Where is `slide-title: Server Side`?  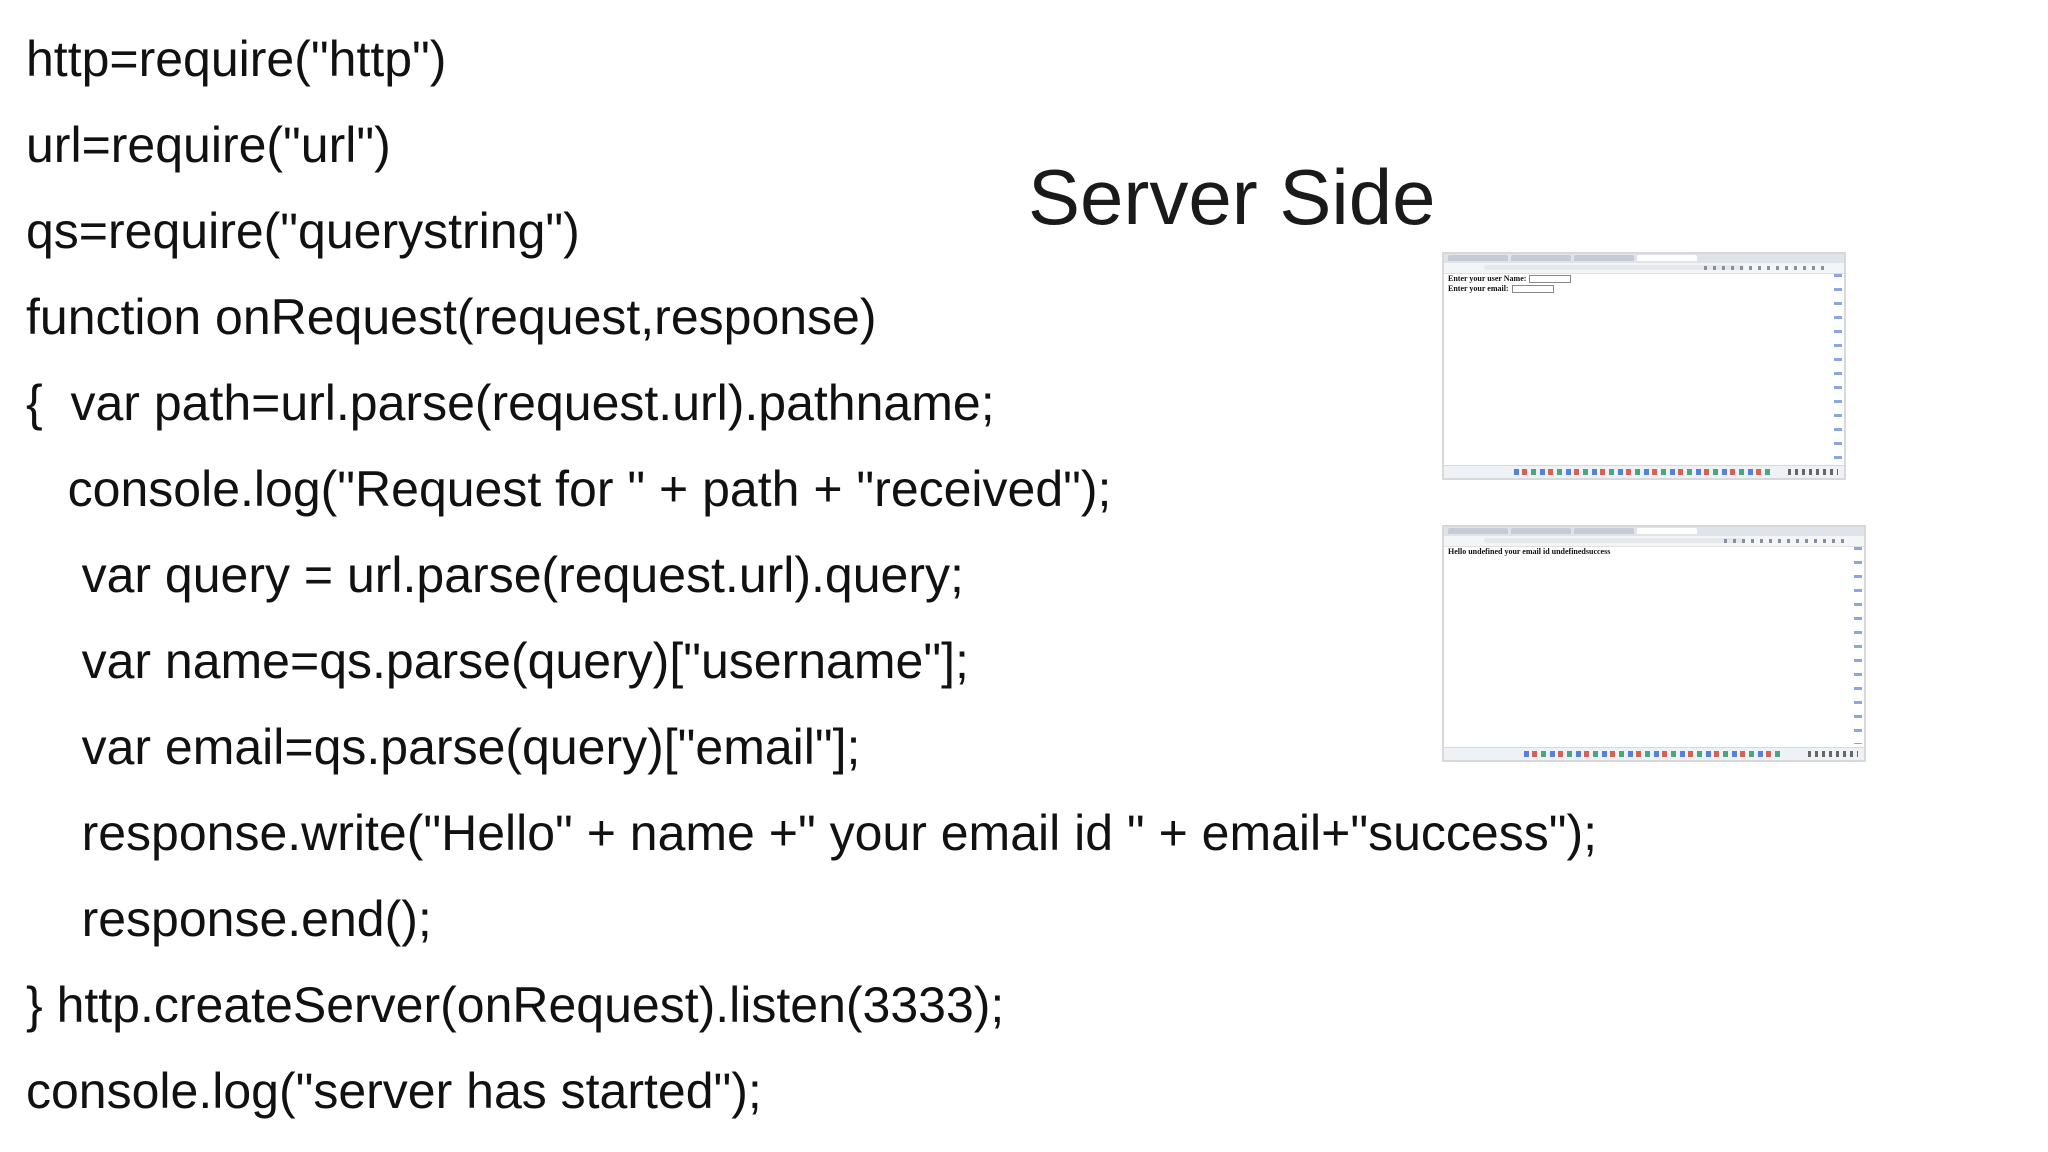 slide-title: Server Side is located at coordinates (1232, 197).